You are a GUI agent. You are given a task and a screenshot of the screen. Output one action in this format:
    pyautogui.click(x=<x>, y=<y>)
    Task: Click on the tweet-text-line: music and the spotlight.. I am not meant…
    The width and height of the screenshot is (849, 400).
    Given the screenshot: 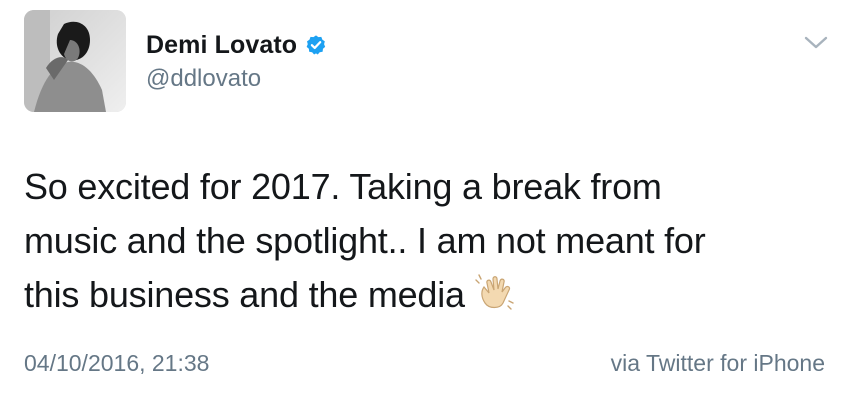 What is the action you would take?
    pyautogui.click(x=365, y=240)
    